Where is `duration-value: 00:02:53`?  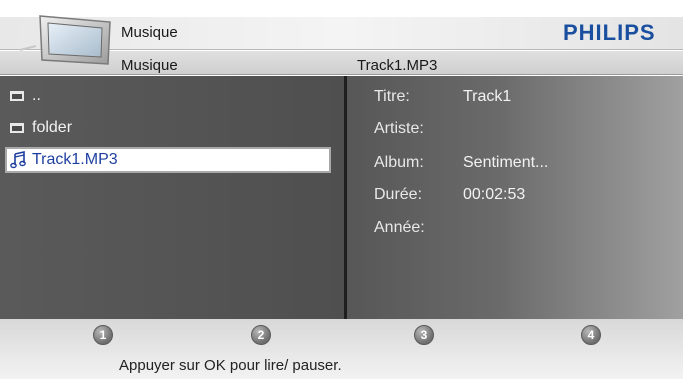
duration-value: 00:02:53 is located at coordinates (494, 194).